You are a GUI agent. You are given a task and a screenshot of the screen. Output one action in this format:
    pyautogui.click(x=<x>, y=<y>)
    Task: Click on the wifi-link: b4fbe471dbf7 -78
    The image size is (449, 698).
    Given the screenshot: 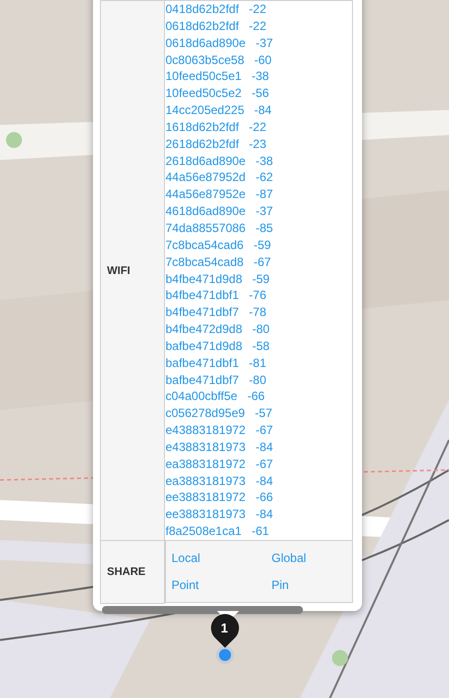 What is the action you would take?
    pyautogui.click(x=259, y=313)
    